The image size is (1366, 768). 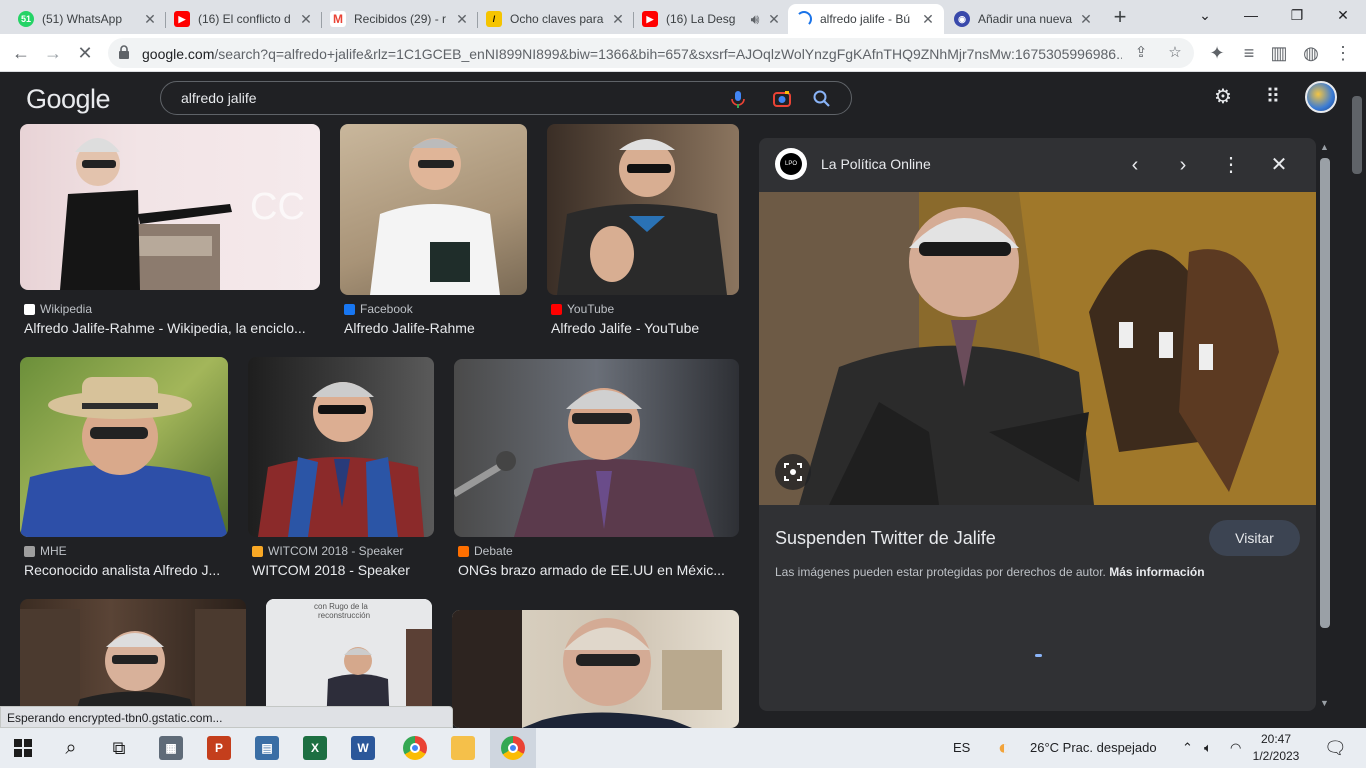 I want to click on google-logo: Google, so click(x=68, y=99).